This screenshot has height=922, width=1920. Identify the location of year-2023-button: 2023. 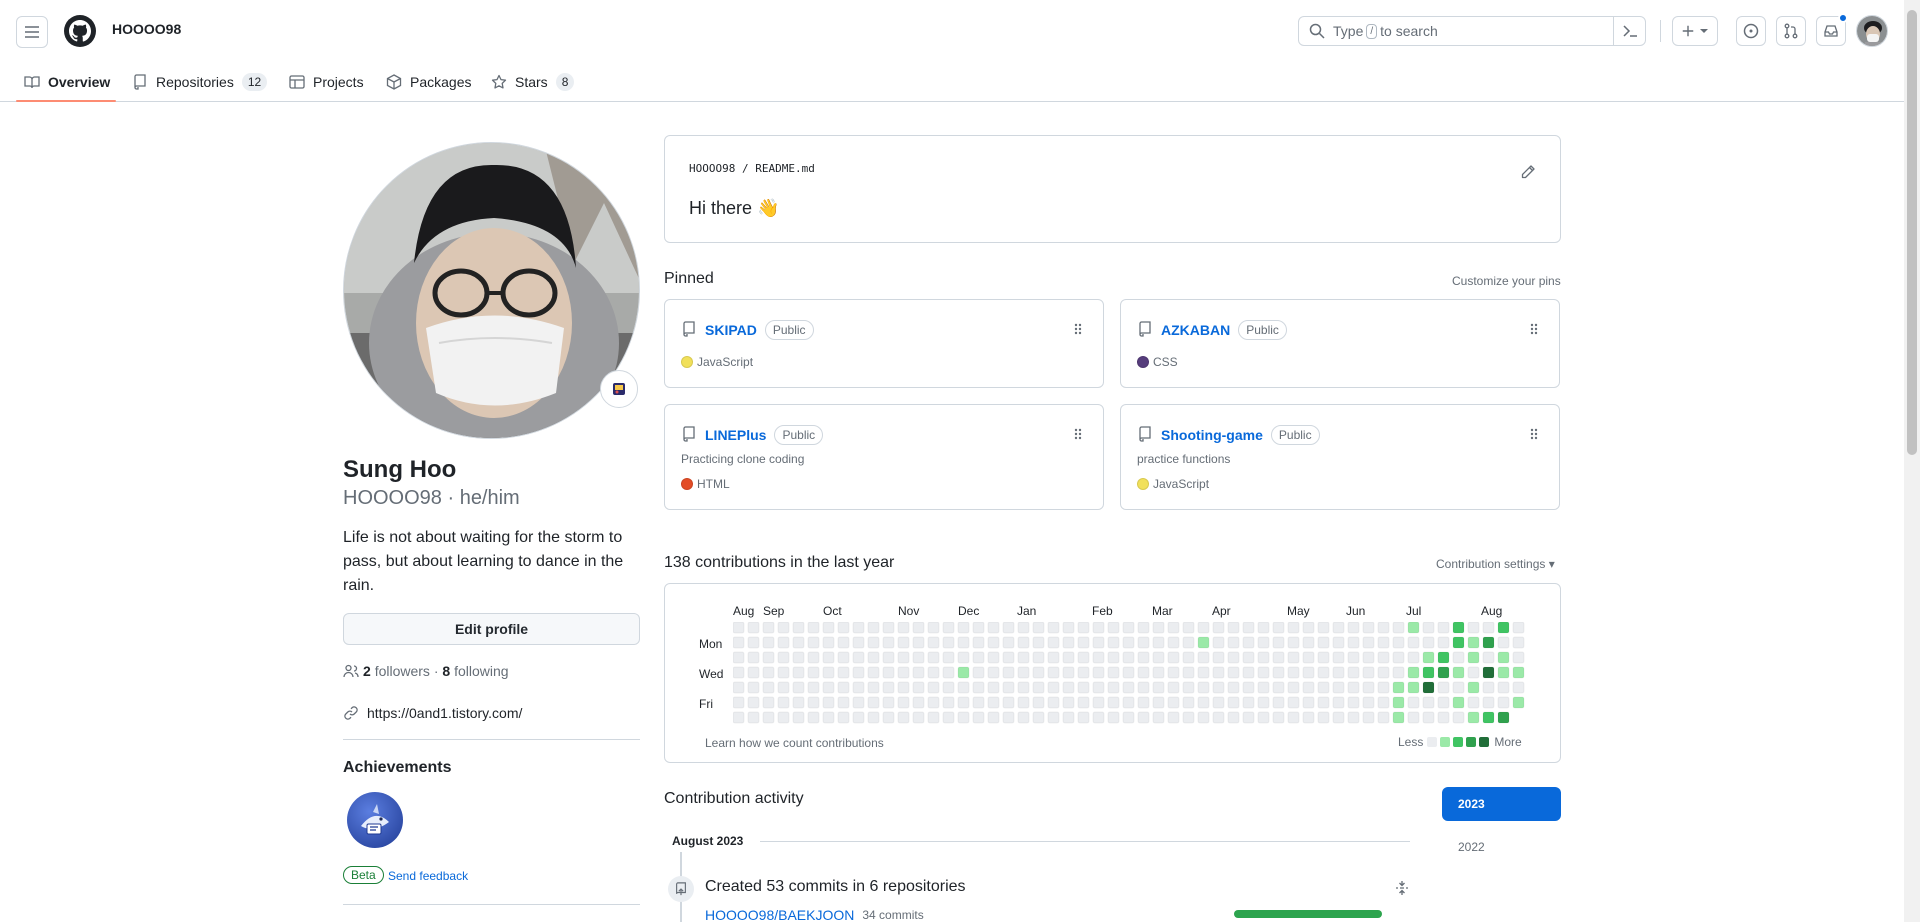
(1501, 804).